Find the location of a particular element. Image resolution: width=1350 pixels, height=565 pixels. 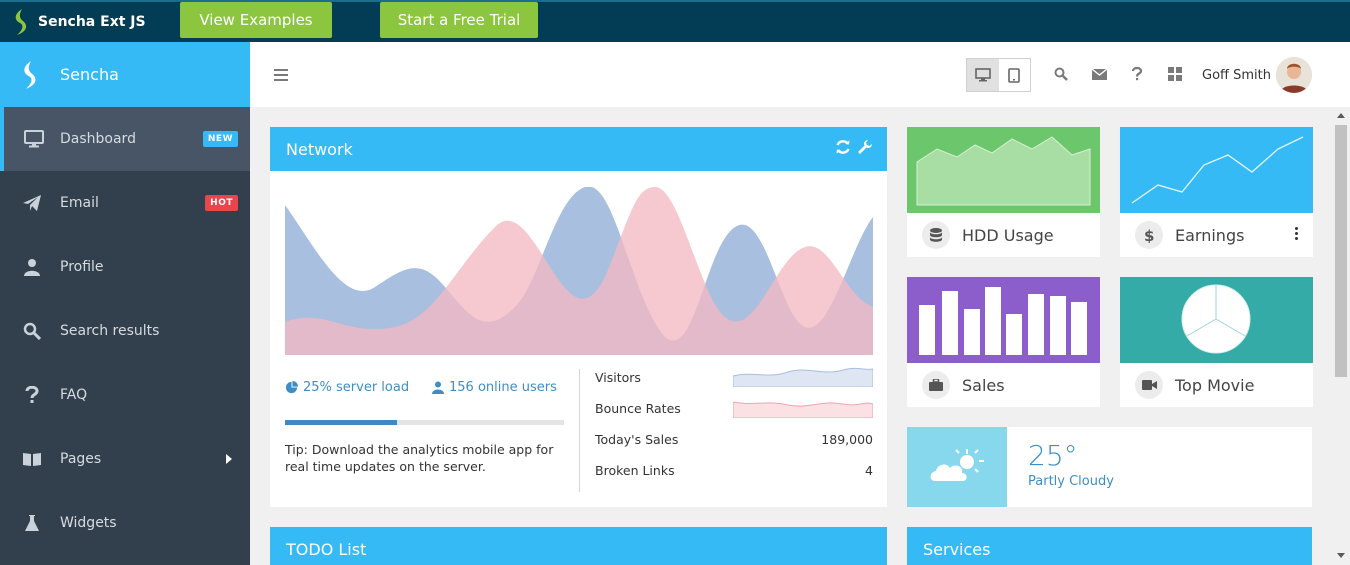

sidebar-item-email: Email HOT is located at coordinates (125, 203).